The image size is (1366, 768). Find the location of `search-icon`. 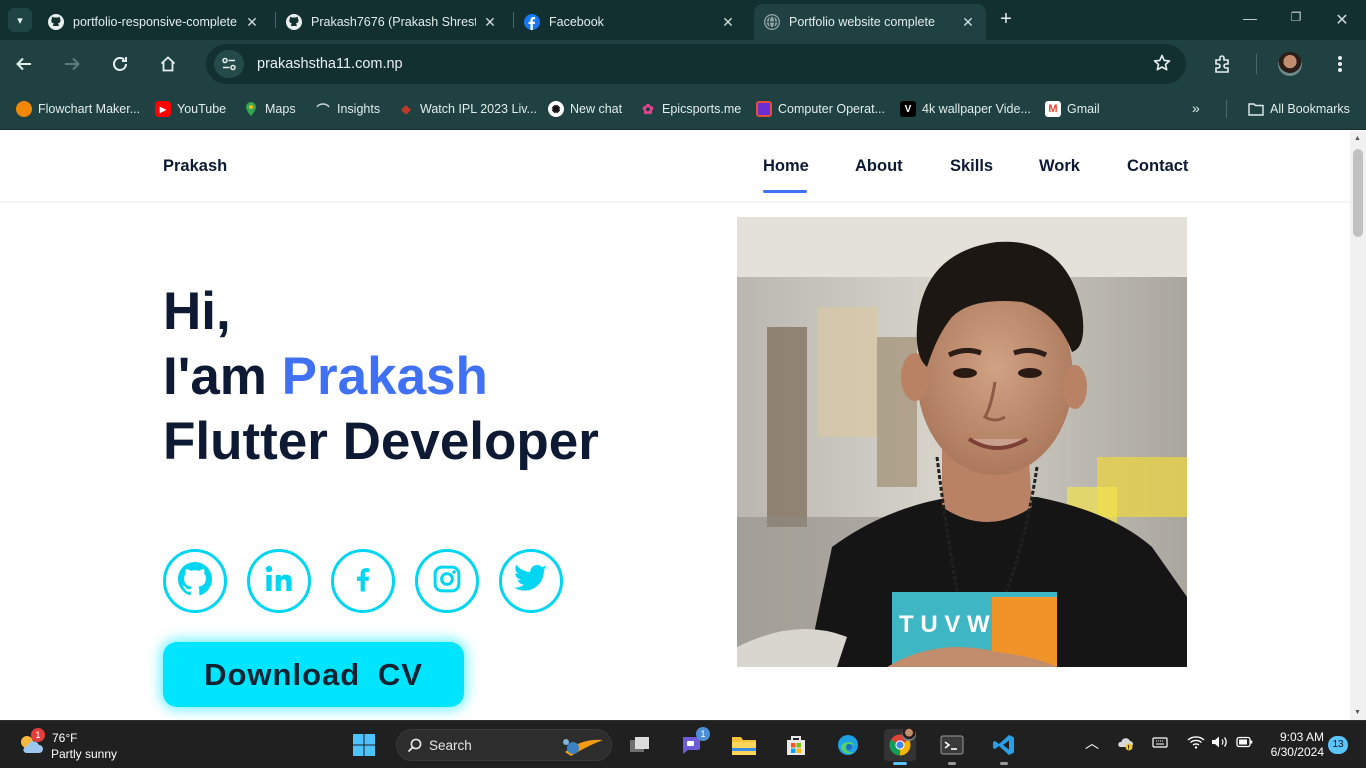

search-icon is located at coordinates (414, 748).